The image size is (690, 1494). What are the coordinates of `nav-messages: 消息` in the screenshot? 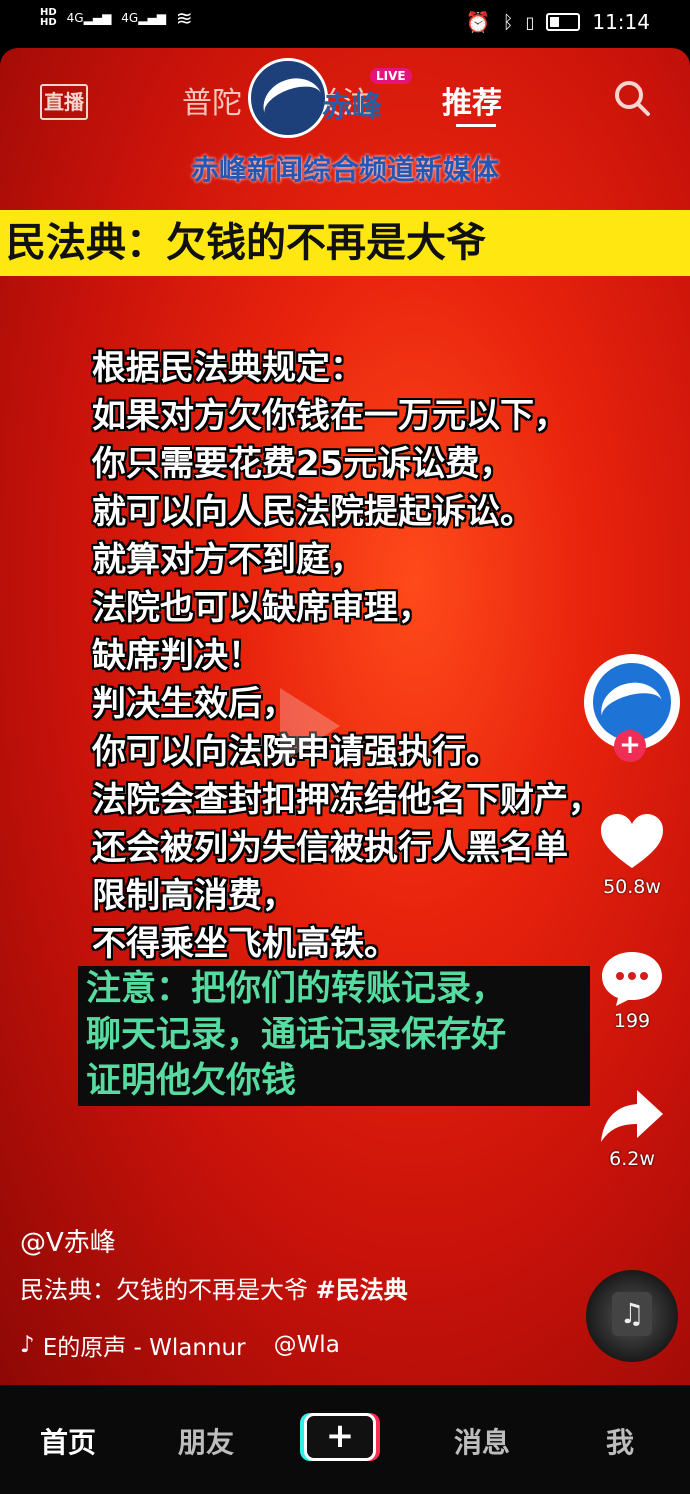 It's located at (482, 1441).